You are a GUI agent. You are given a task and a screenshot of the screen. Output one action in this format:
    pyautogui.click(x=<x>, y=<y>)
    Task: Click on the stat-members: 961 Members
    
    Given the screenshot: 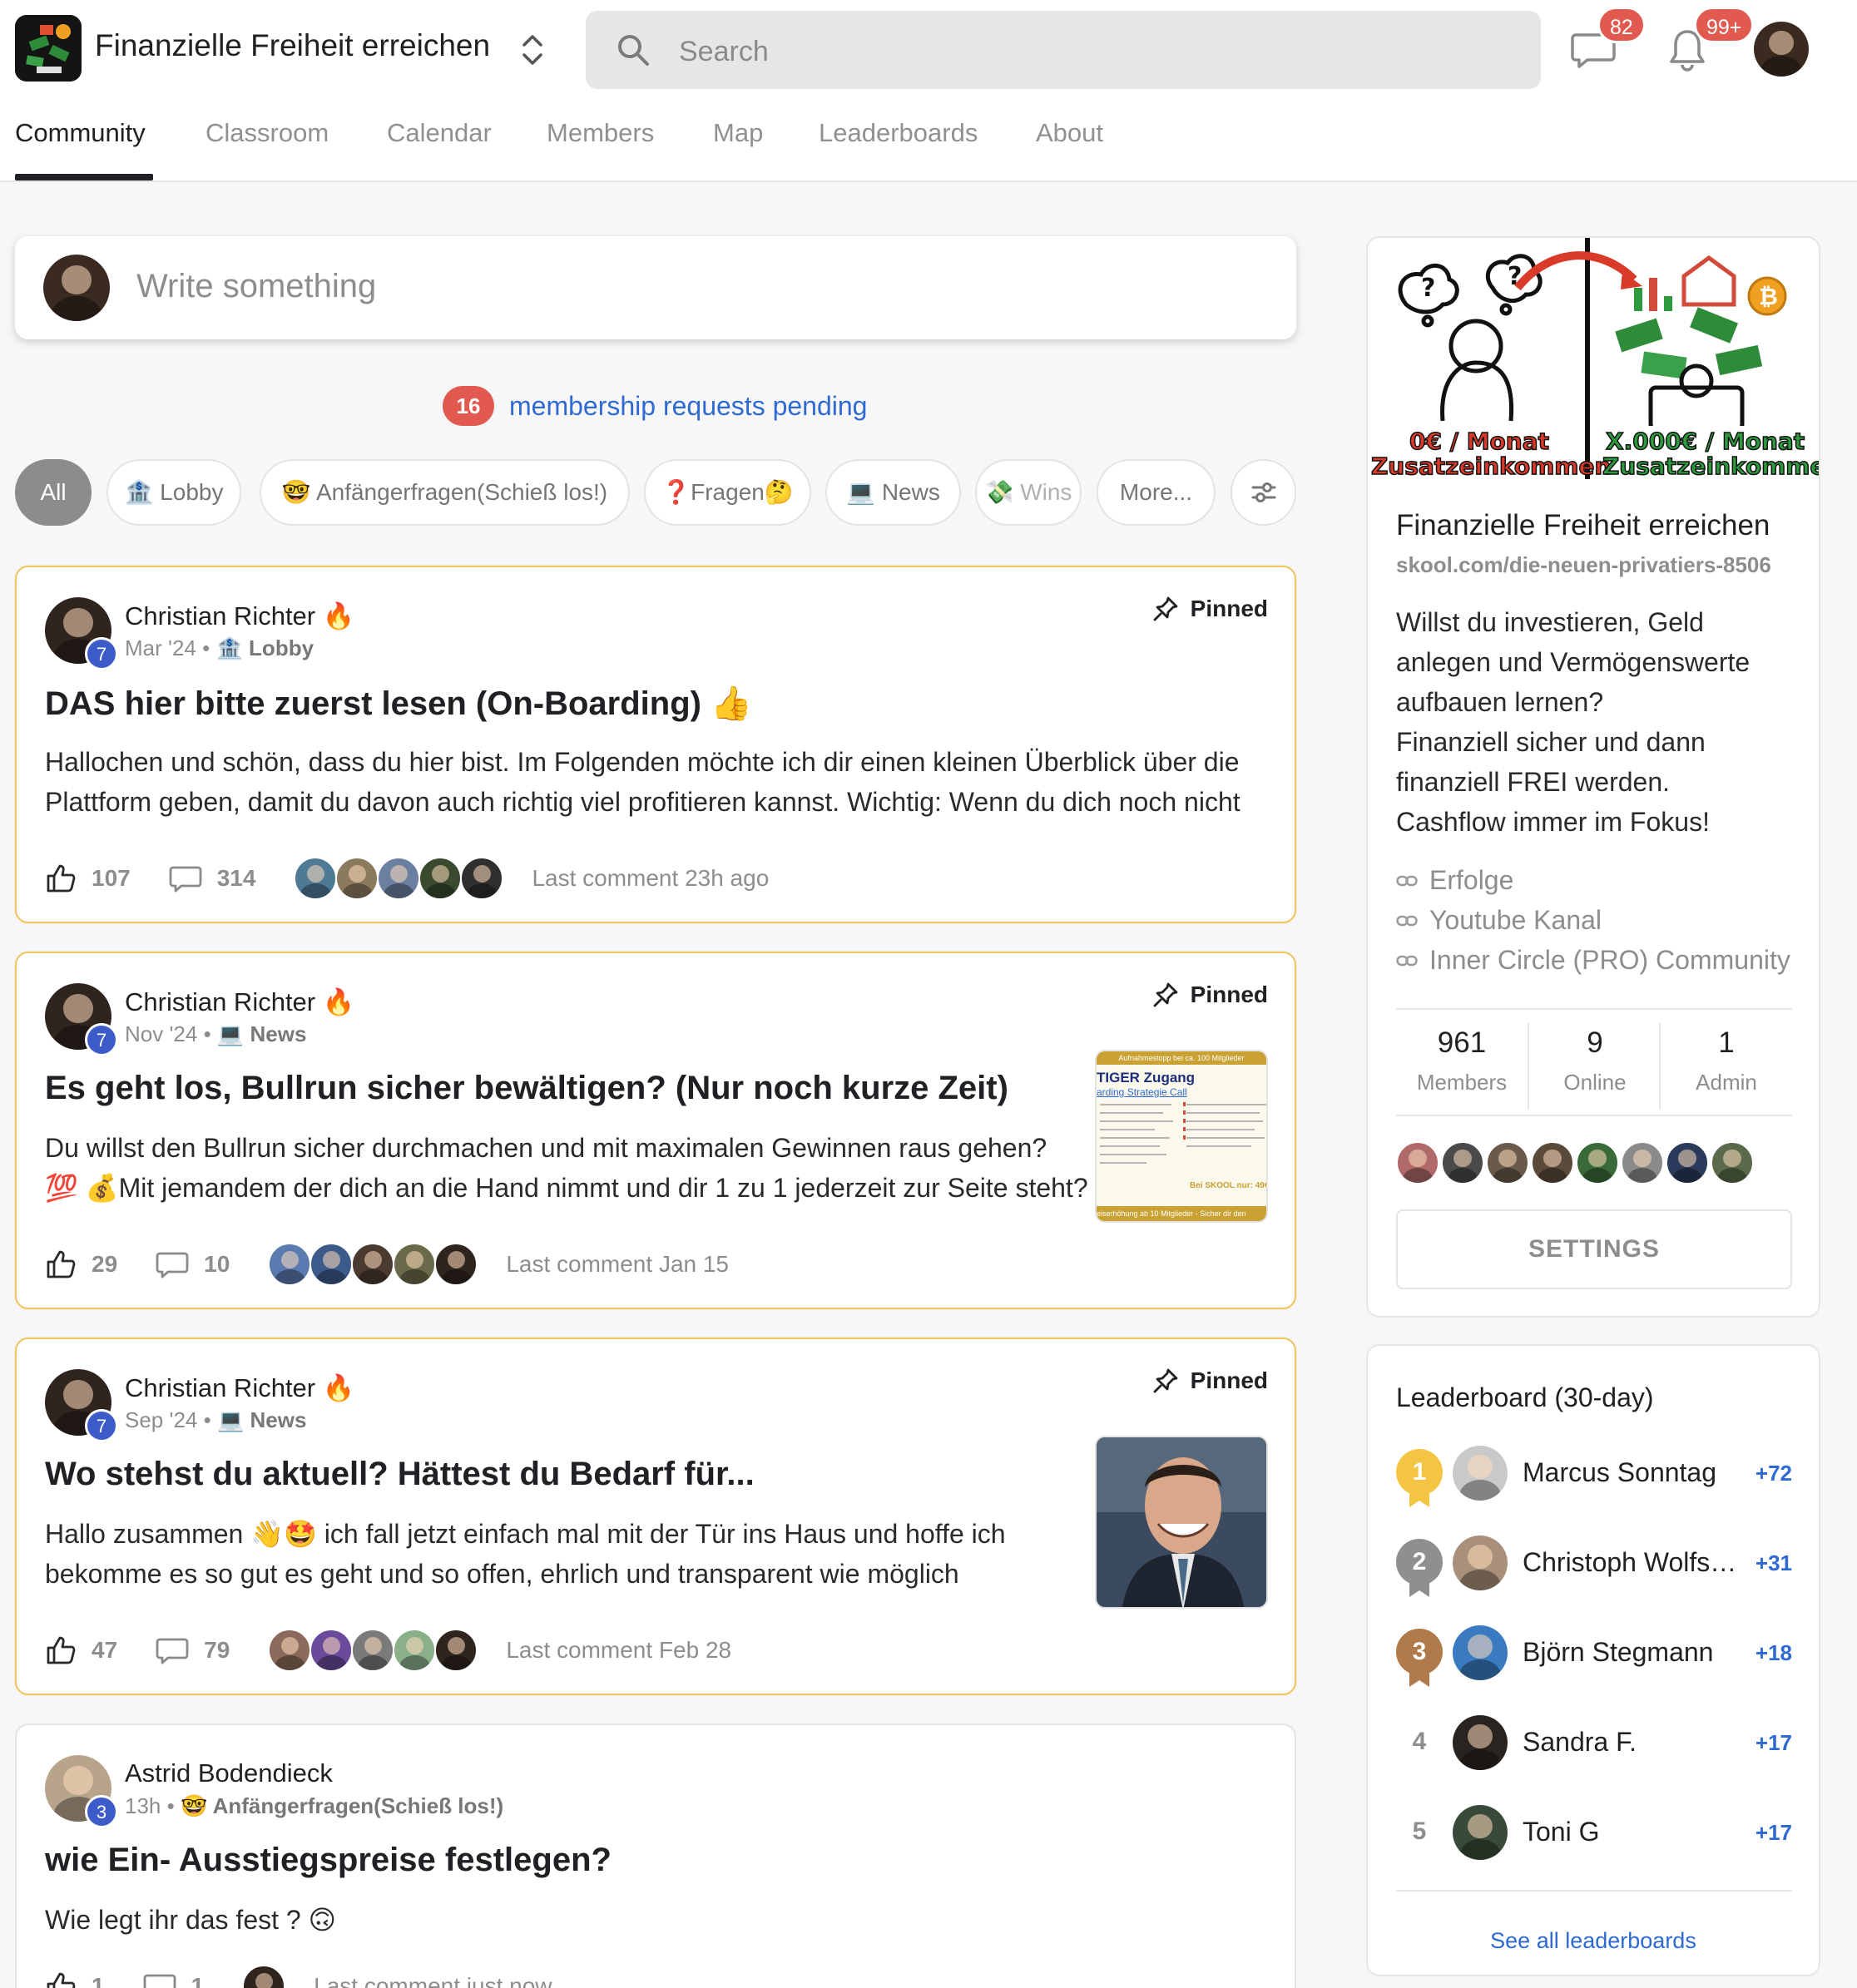 What is the action you would take?
    pyautogui.click(x=1462, y=1060)
    